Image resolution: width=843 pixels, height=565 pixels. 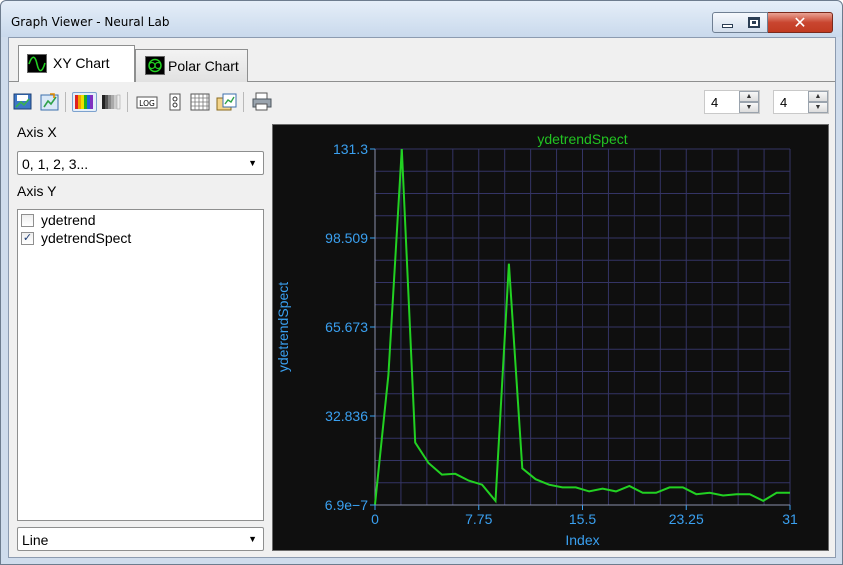 I want to click on spinner-2-down-button: ▼, so click(x=818, y=107).